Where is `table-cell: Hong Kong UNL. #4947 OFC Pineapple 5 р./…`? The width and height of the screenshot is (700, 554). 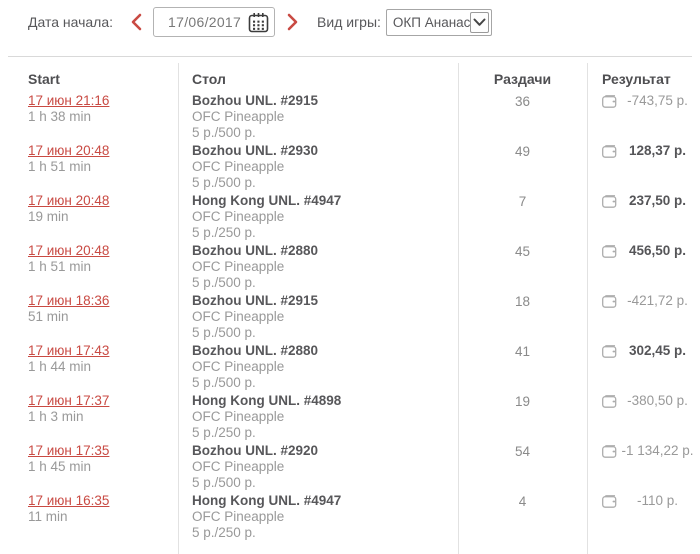
table-cell: Hong Kong UNL. #4947 OFC Pineapple 5 р./… is located at coordinates (318, 517).